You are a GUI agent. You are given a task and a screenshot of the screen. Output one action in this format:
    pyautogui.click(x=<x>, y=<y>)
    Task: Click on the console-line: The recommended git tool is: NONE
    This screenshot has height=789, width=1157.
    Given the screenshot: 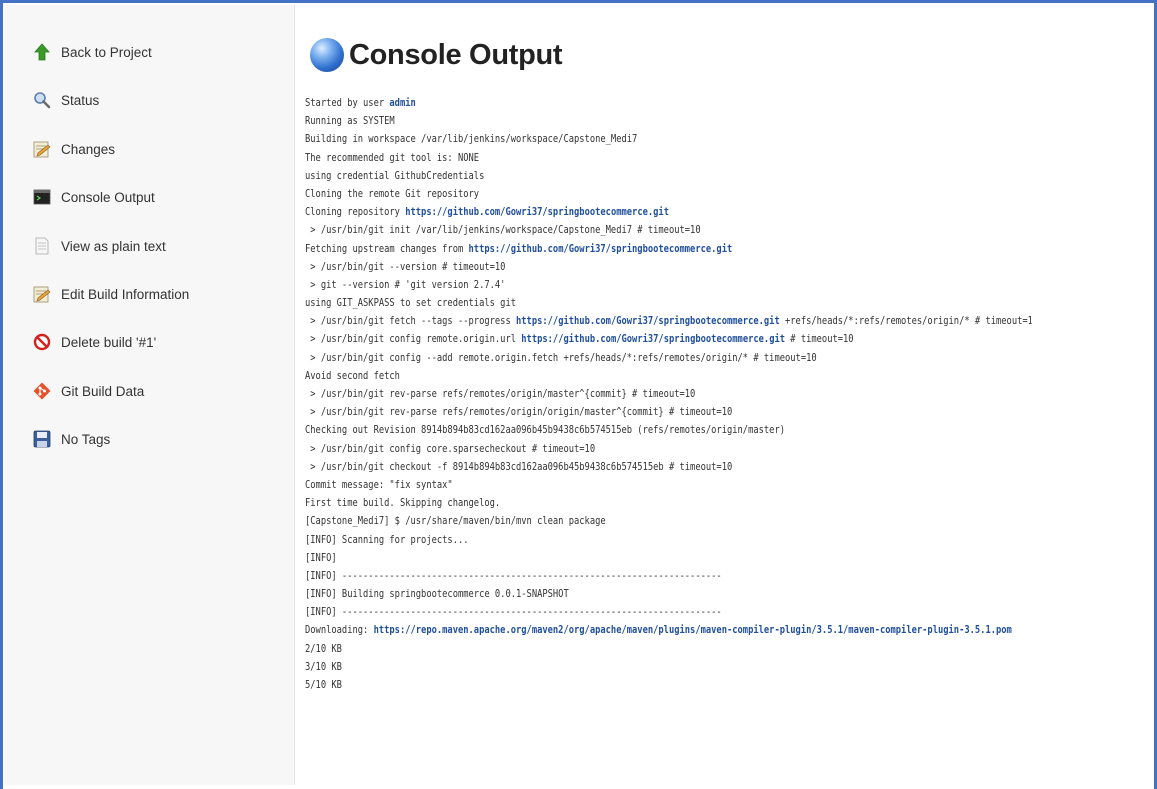 What is the action you would take?
    pyautogui.click(x=668, y=159)
    